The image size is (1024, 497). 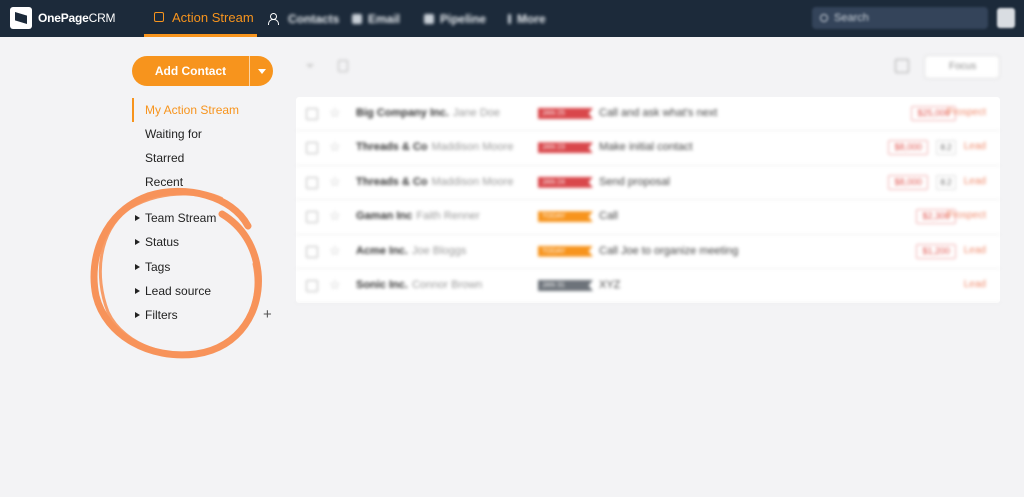 What do you see at coordinates (267, 314) in the screenshot?
I see `add-filter-button: +` at bounding box center [267, 314].